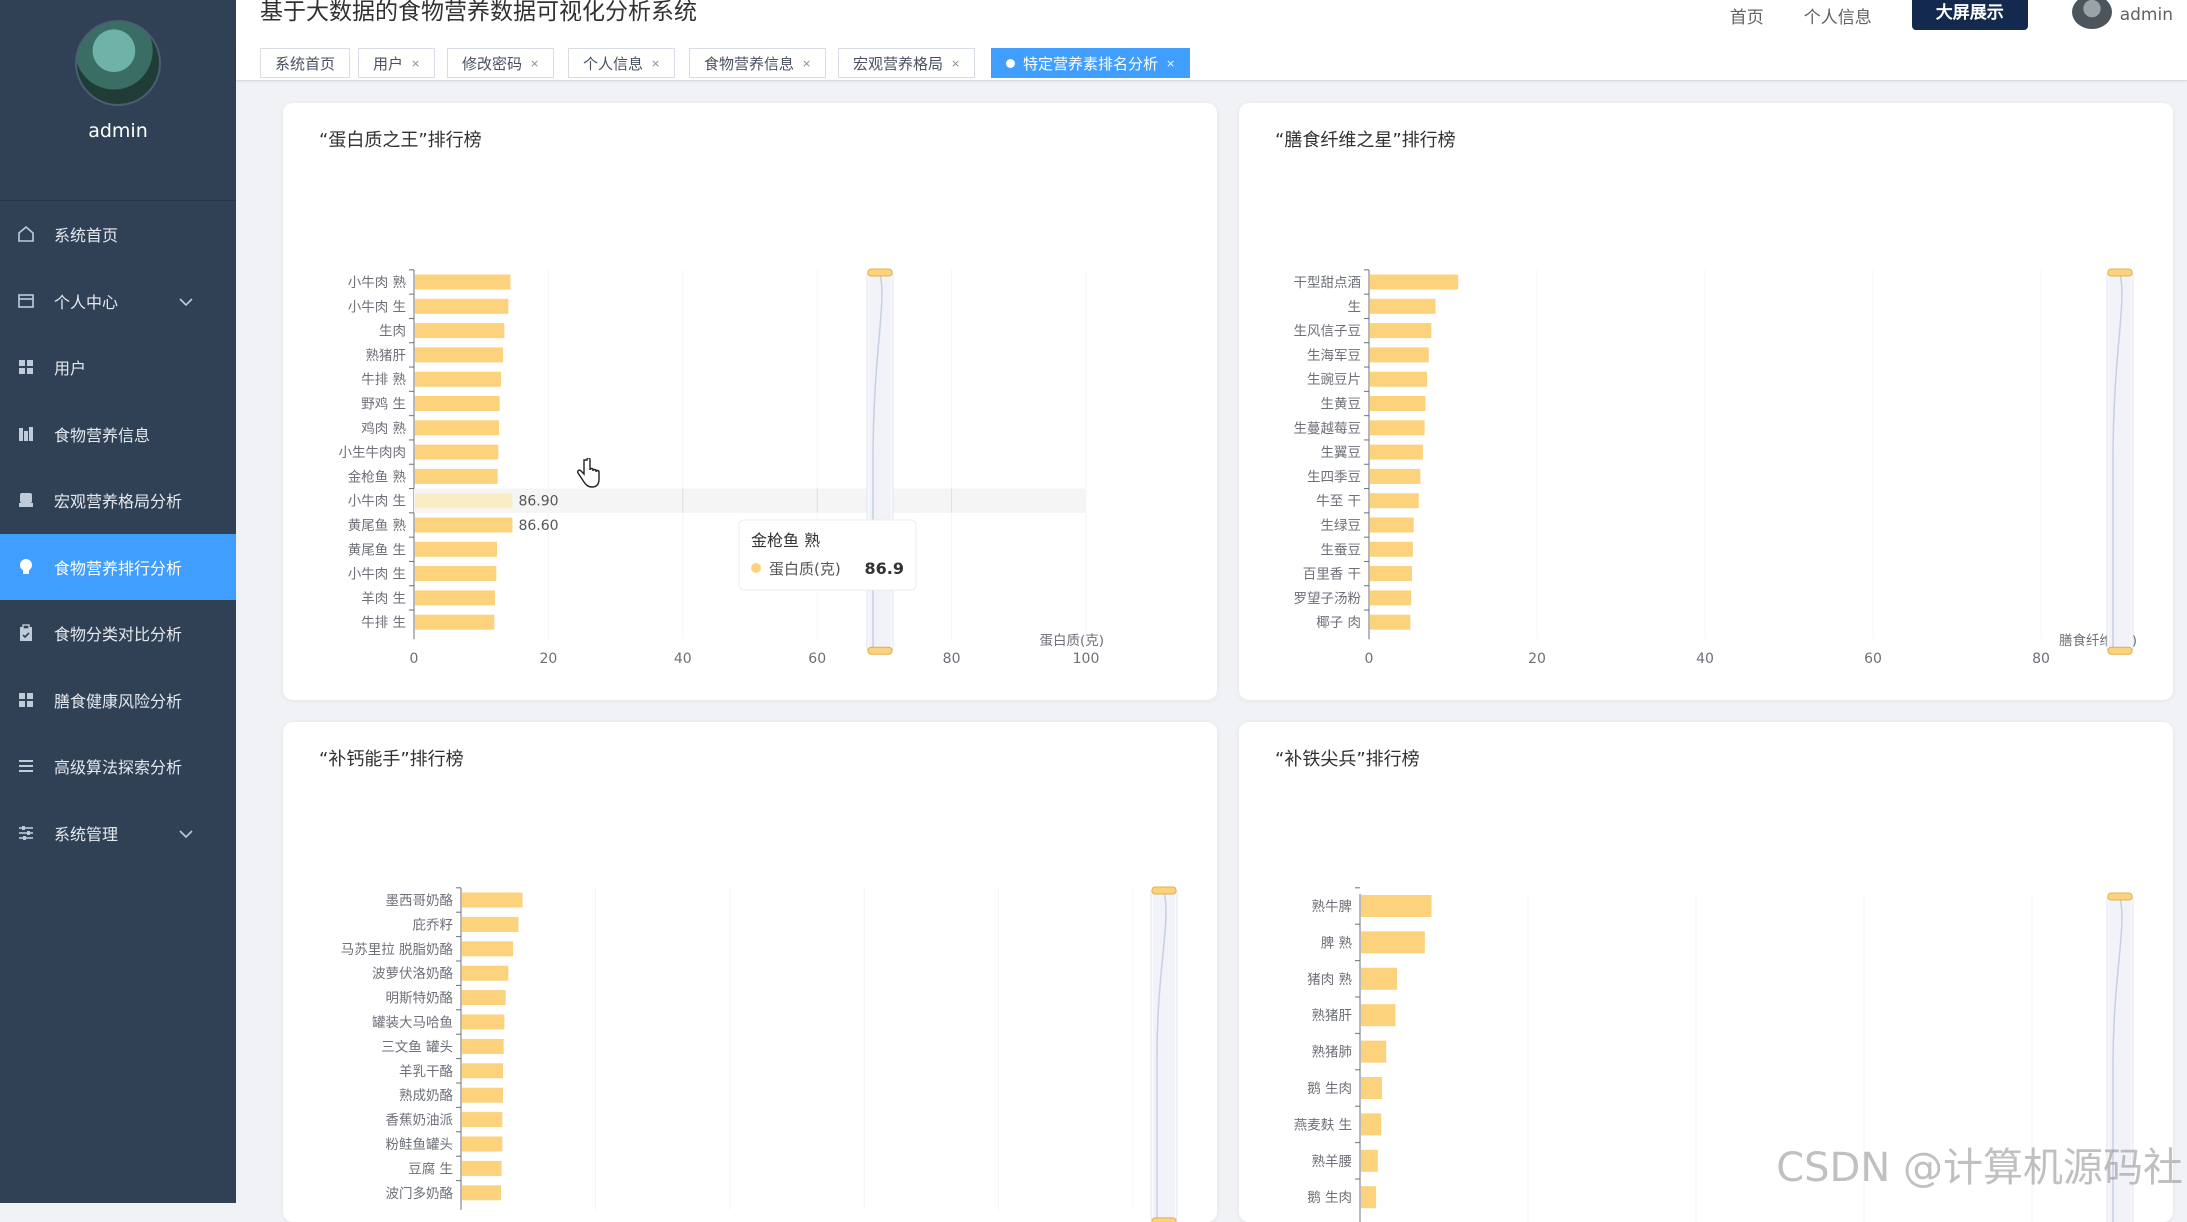  What do you see at coordinates (756, 568) in the screenshot?
I see `legend-dot-icon` at bounding box center [756, 568].